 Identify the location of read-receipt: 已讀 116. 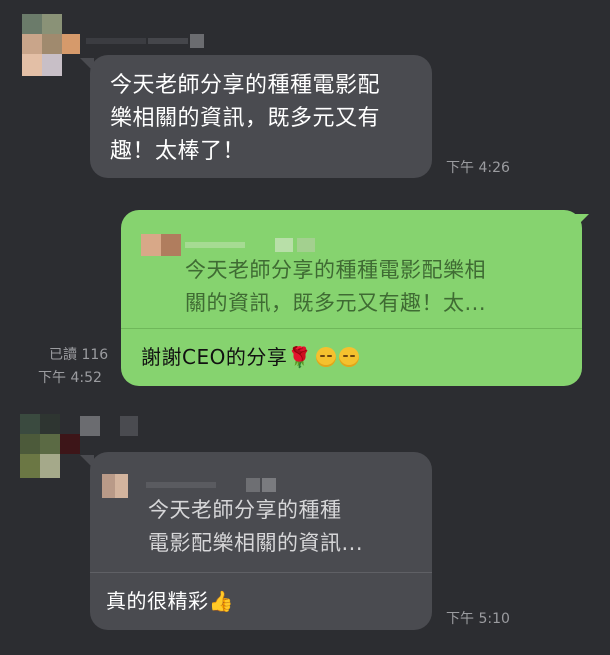
(79, 355).